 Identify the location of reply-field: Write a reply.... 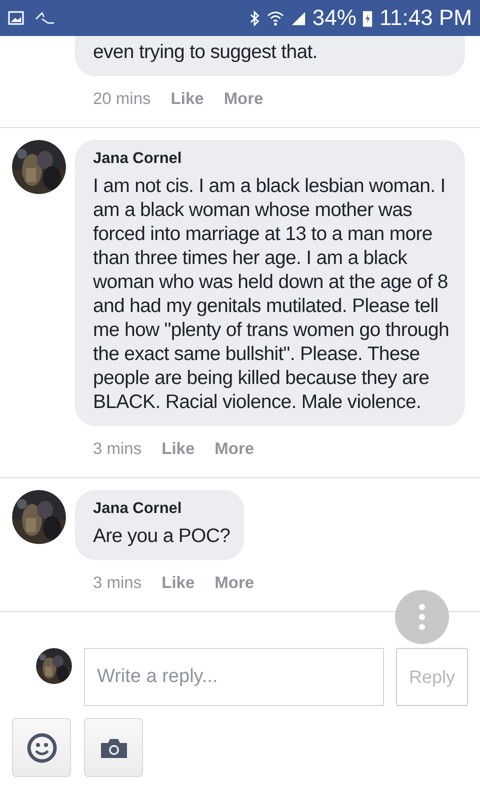
(234, 677).